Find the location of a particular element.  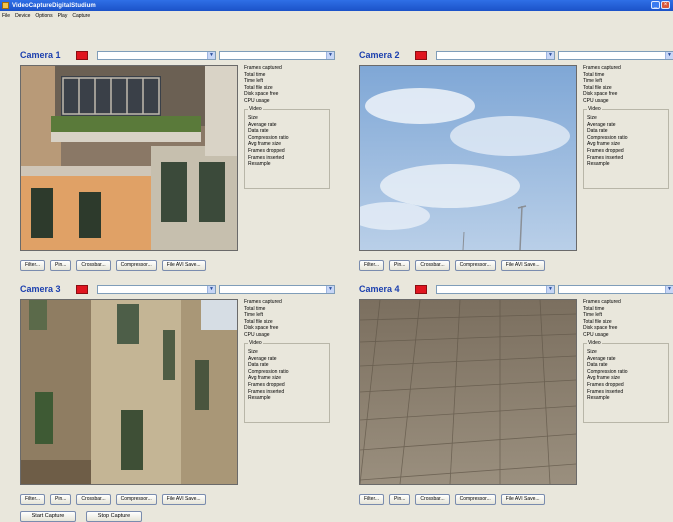

menu-device: Device is located at coordinates (22, 16).